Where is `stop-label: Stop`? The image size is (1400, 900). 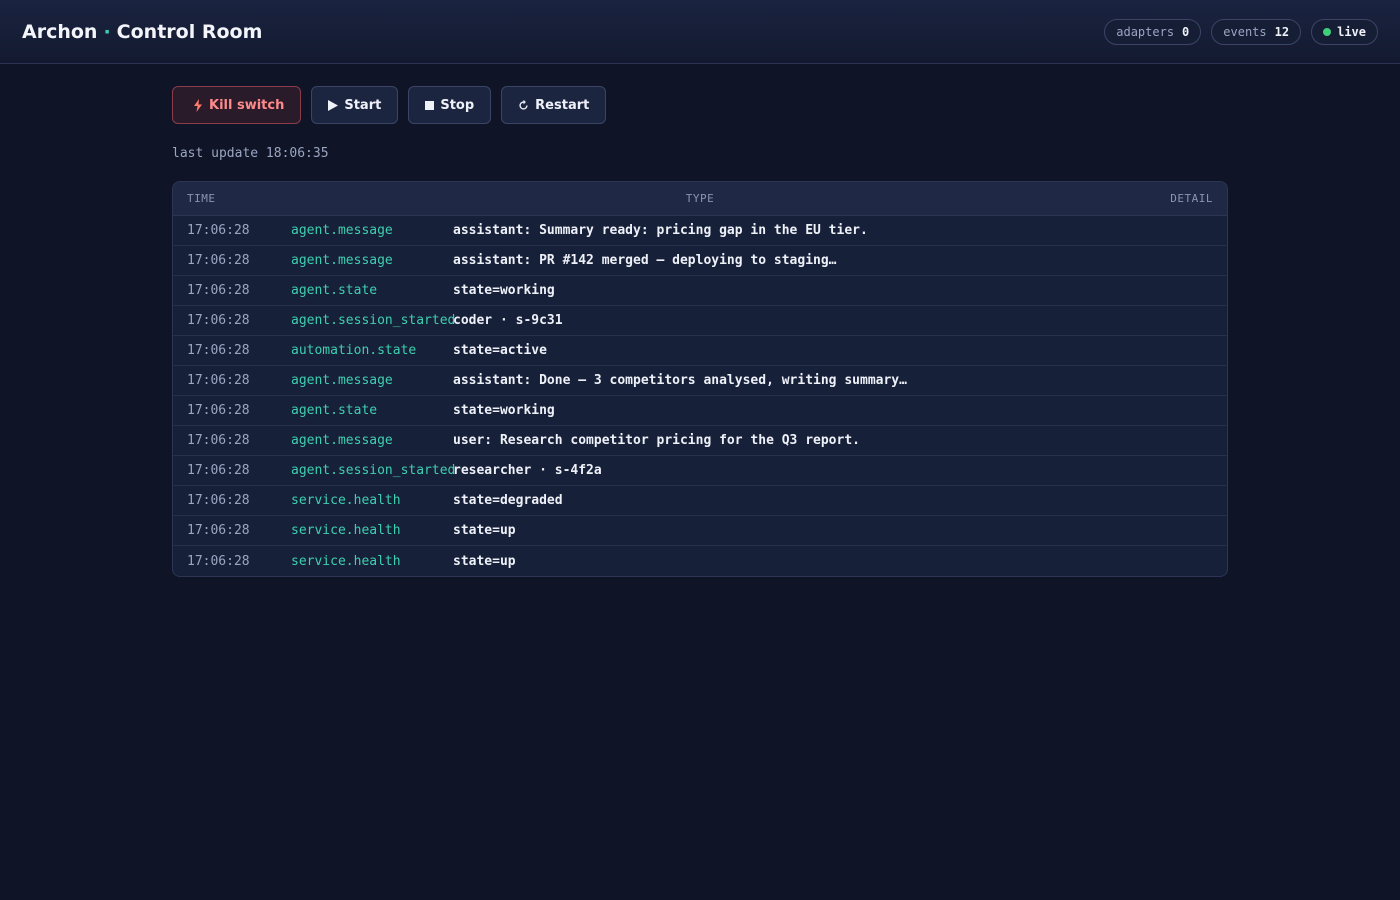
stop-label: Stop is located at coordinates (457, 105).